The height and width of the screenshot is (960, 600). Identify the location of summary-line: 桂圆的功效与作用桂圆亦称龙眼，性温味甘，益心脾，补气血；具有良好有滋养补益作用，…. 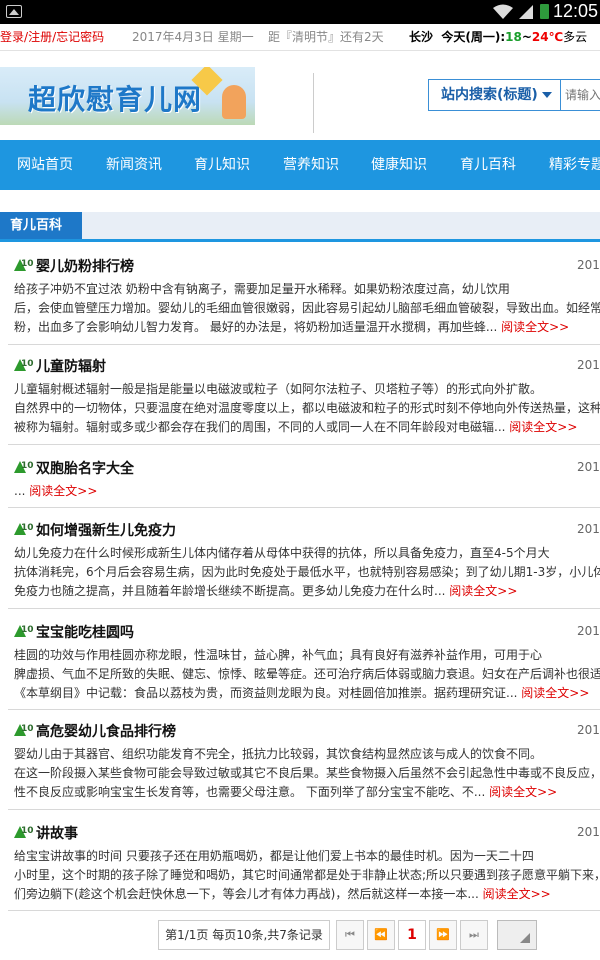
(278, 655).